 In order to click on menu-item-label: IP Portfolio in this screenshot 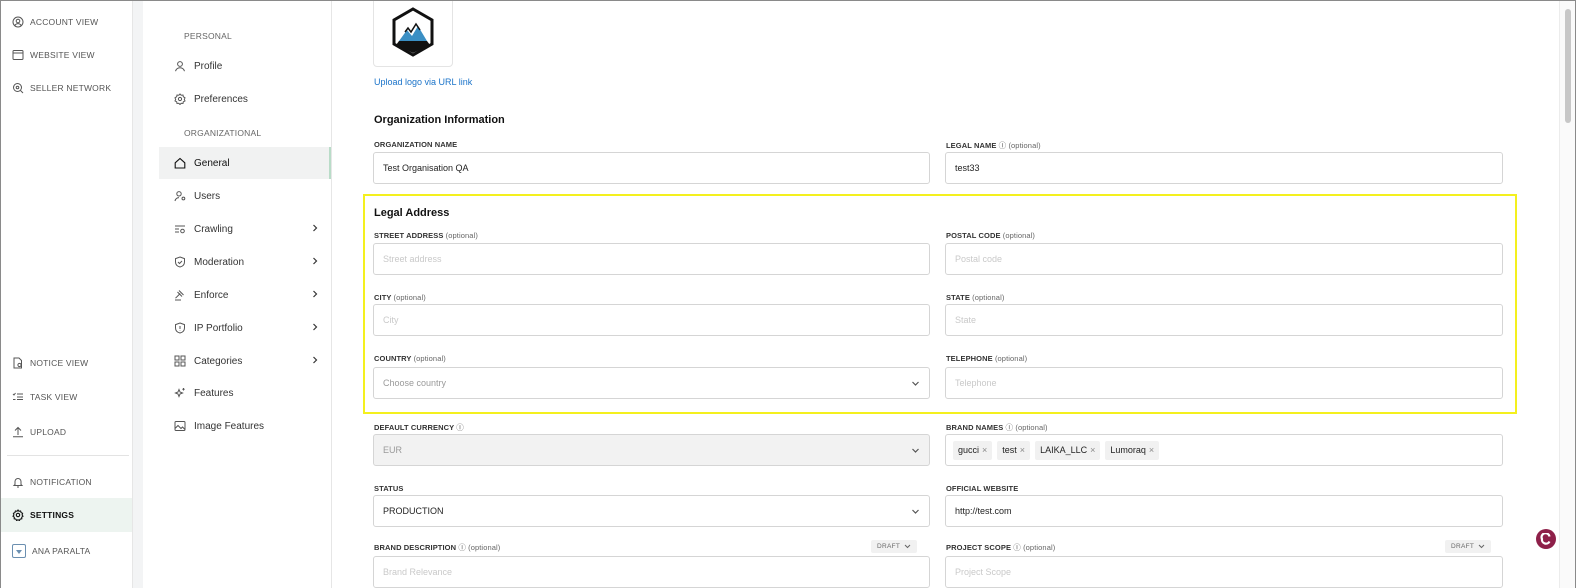, I will do `click(218, 328)`.